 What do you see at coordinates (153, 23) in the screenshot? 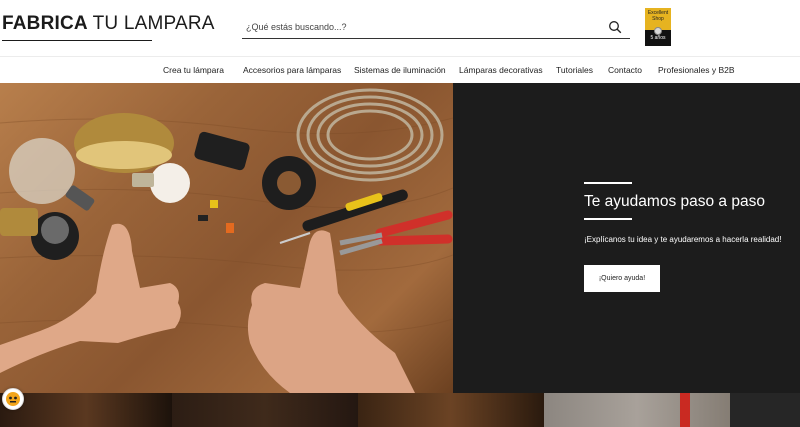
I see `logo-text-regular: TU LAMPARA` at bounding box center [153, 23].